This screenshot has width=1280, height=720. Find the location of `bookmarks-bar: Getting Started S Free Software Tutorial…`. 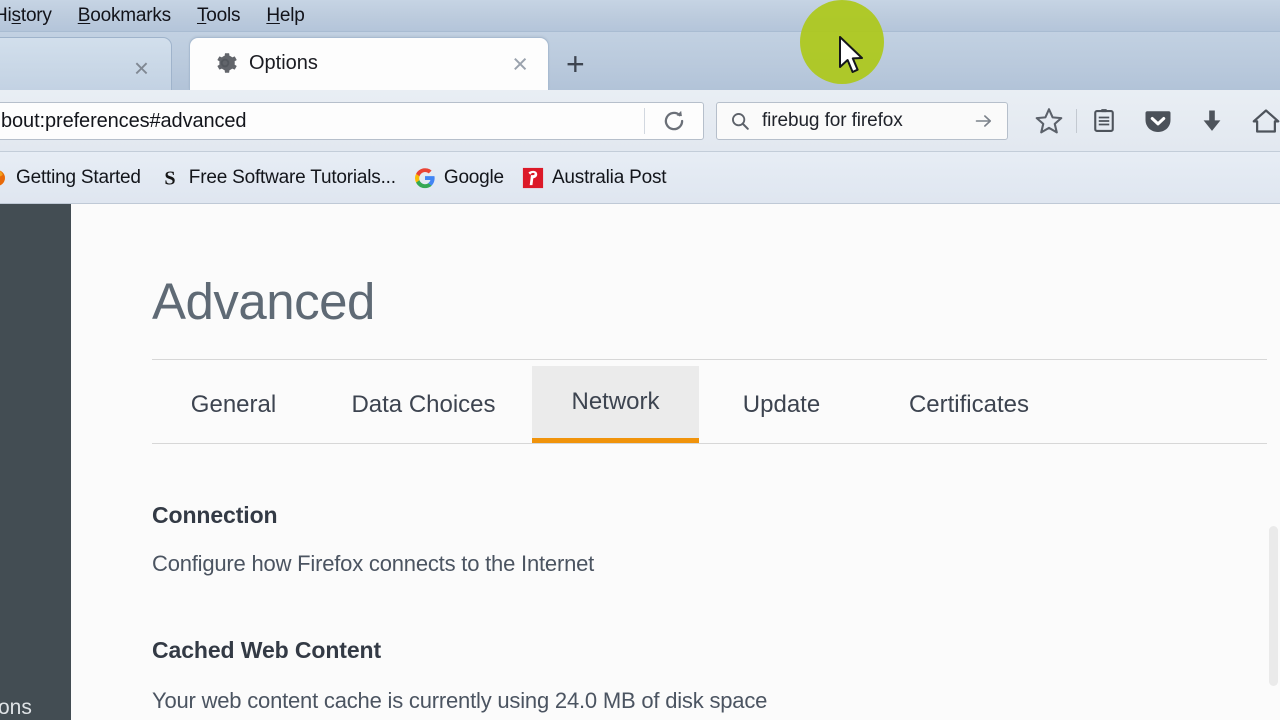

bookmarks-bar: Getting Started S Free Software Tutorial… is located at coordinates (640, 178).